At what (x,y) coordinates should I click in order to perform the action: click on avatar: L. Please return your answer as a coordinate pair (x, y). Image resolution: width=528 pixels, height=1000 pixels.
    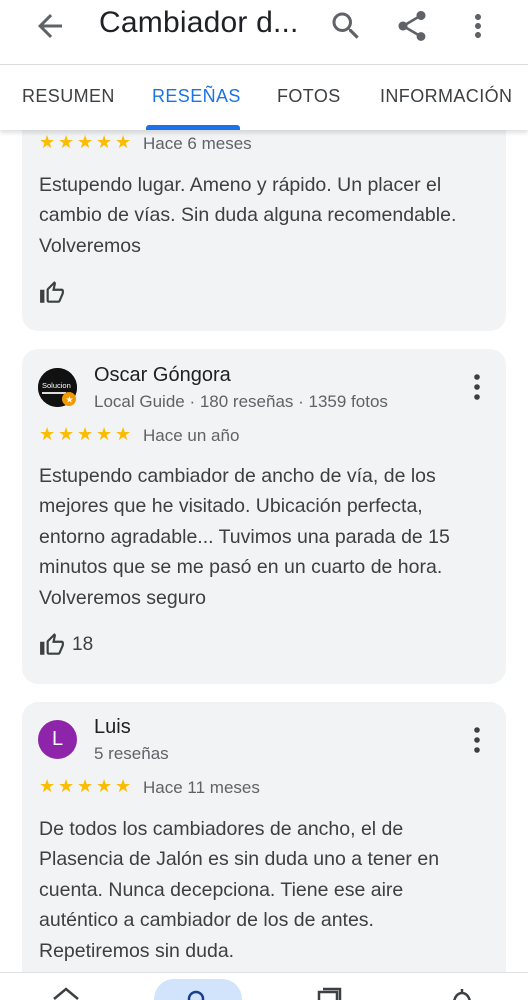
    Looking at the image, I should click on (57, 739).